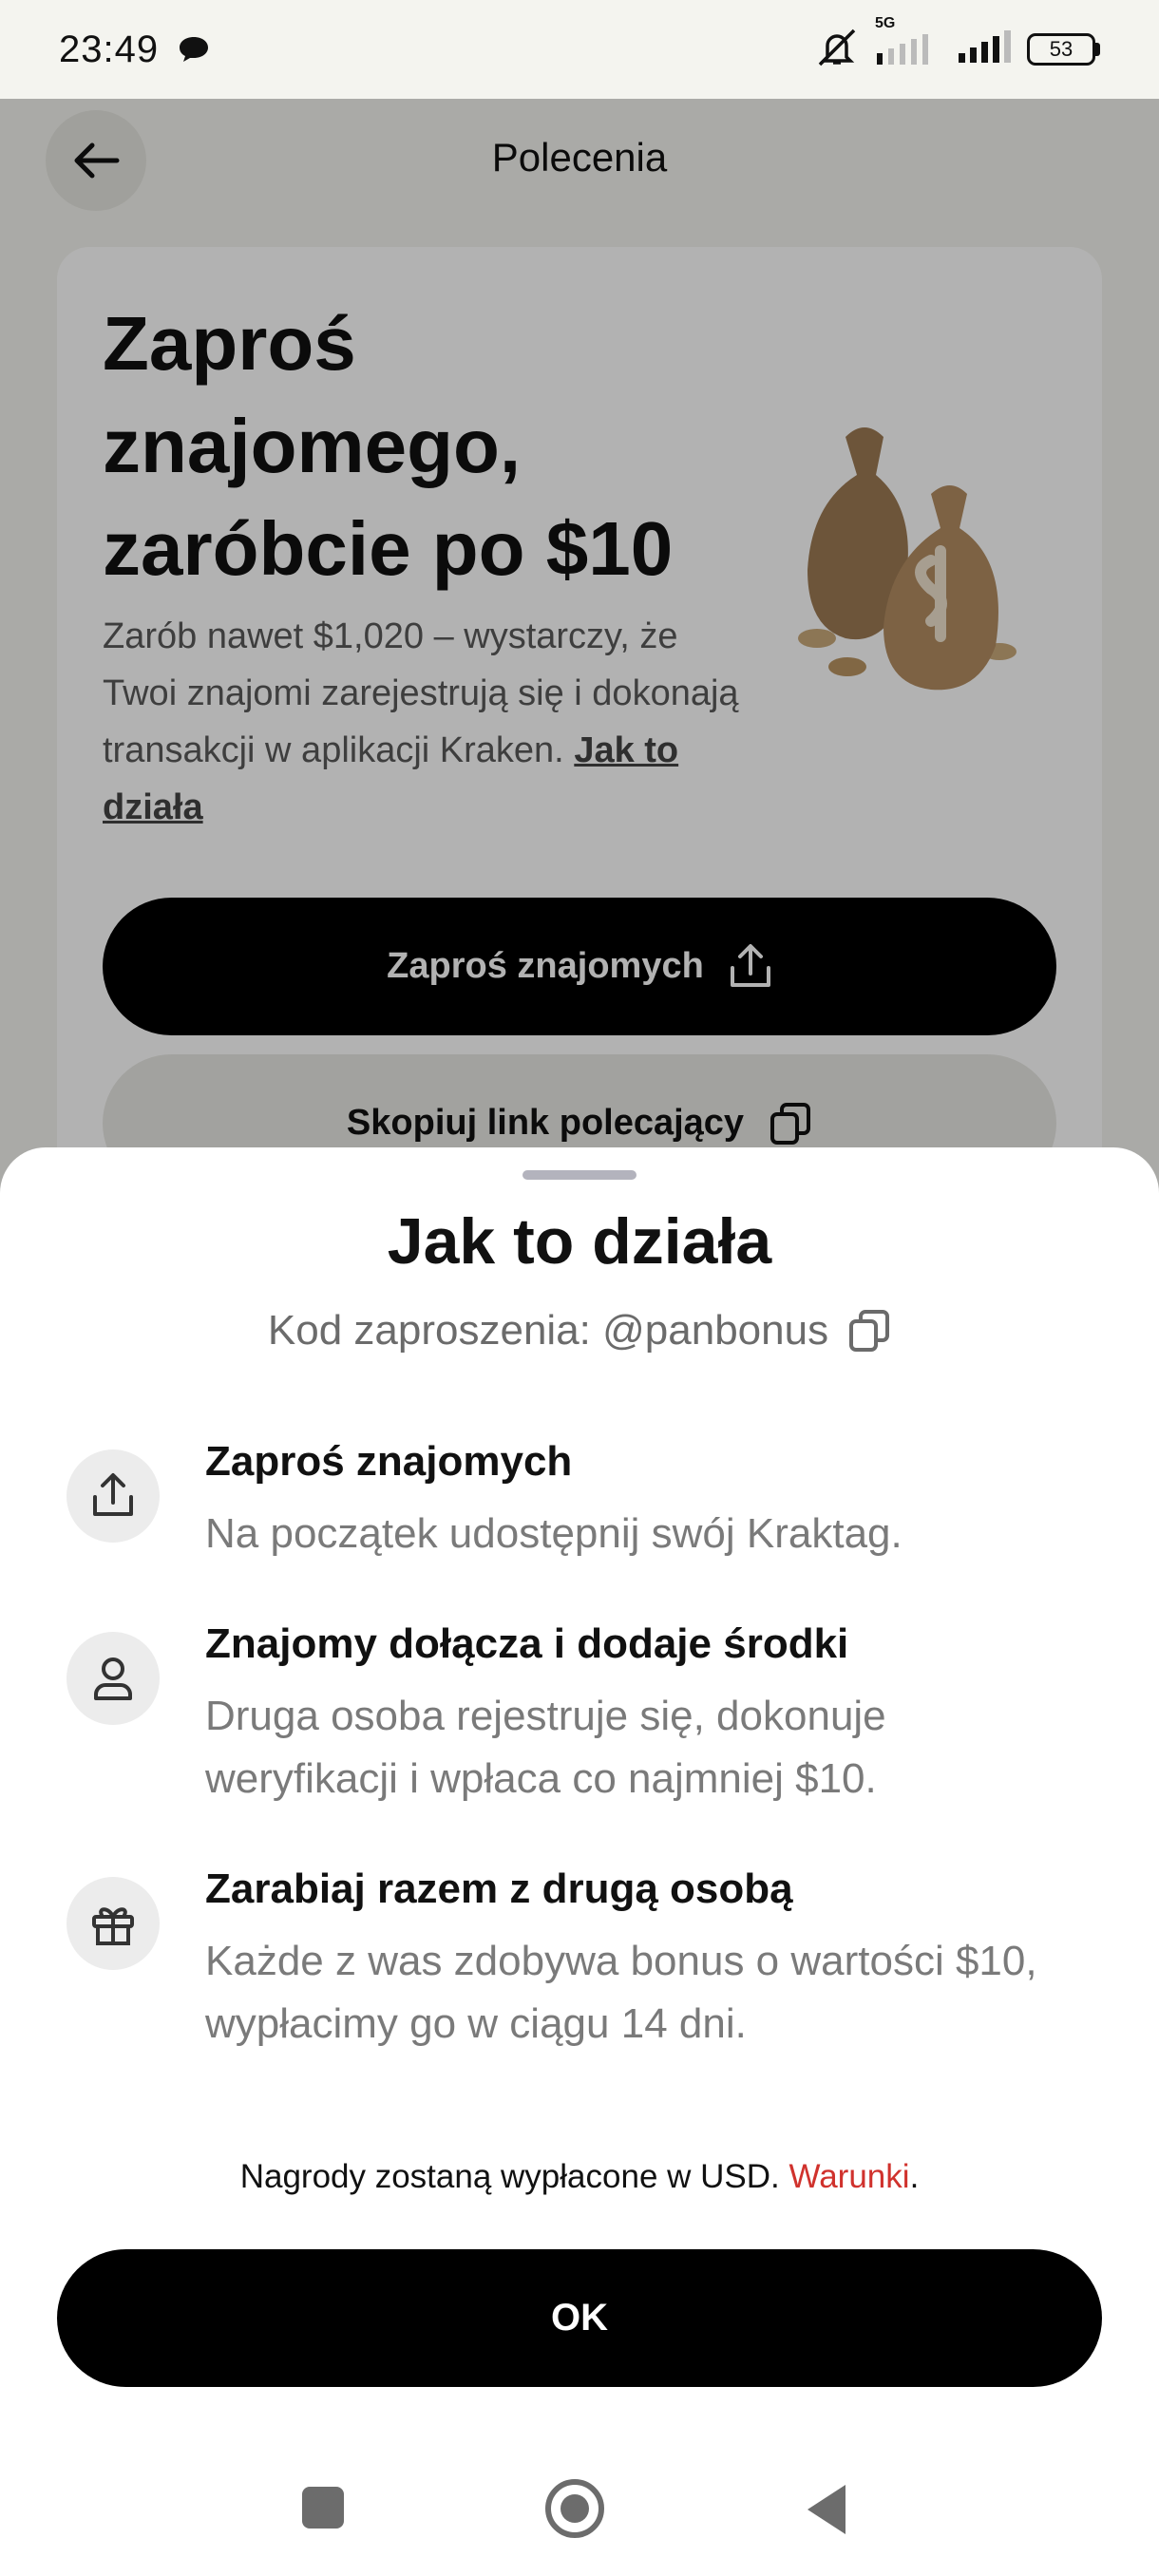 This screenshot has width=1159, height=2576. I want to click on ok-button: OK, so click(579, 2318).